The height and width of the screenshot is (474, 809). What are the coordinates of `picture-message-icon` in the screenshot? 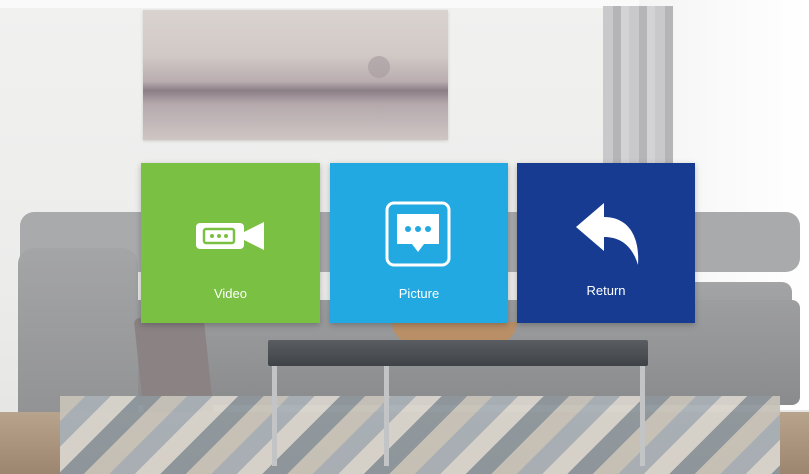 It's located at (418, 234).